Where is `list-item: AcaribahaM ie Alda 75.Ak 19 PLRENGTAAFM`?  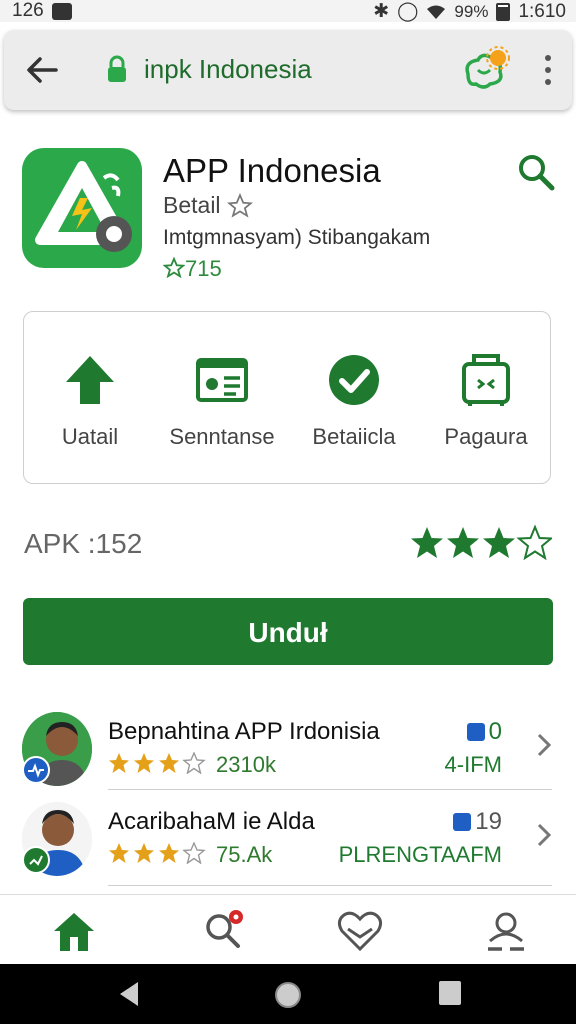 list-item: AcaribahaM ie Alda 75.Ak 19 PLRENGTAAFM is located at coordinates (288, 842).